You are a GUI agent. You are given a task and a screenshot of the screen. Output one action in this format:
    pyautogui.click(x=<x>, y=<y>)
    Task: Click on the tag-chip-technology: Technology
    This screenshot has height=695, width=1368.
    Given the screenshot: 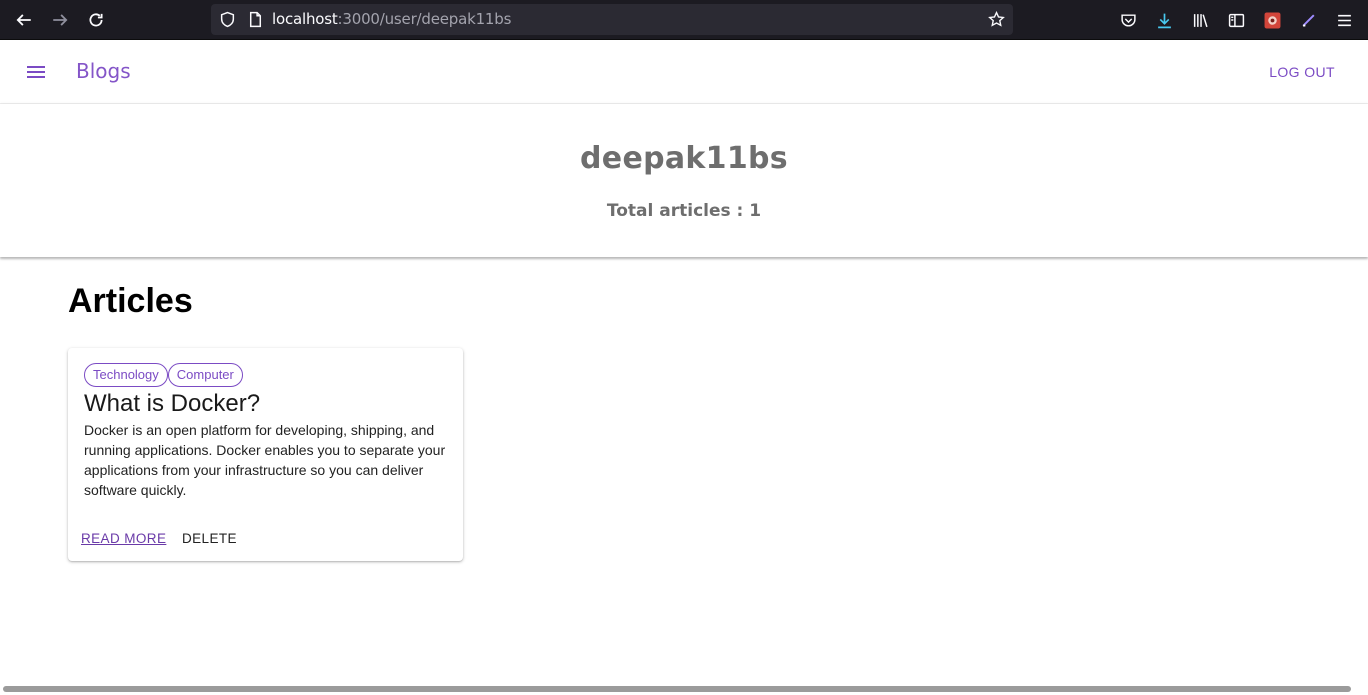 What is the action you would take?
    pyautogui.click(x=126, y=375)
    